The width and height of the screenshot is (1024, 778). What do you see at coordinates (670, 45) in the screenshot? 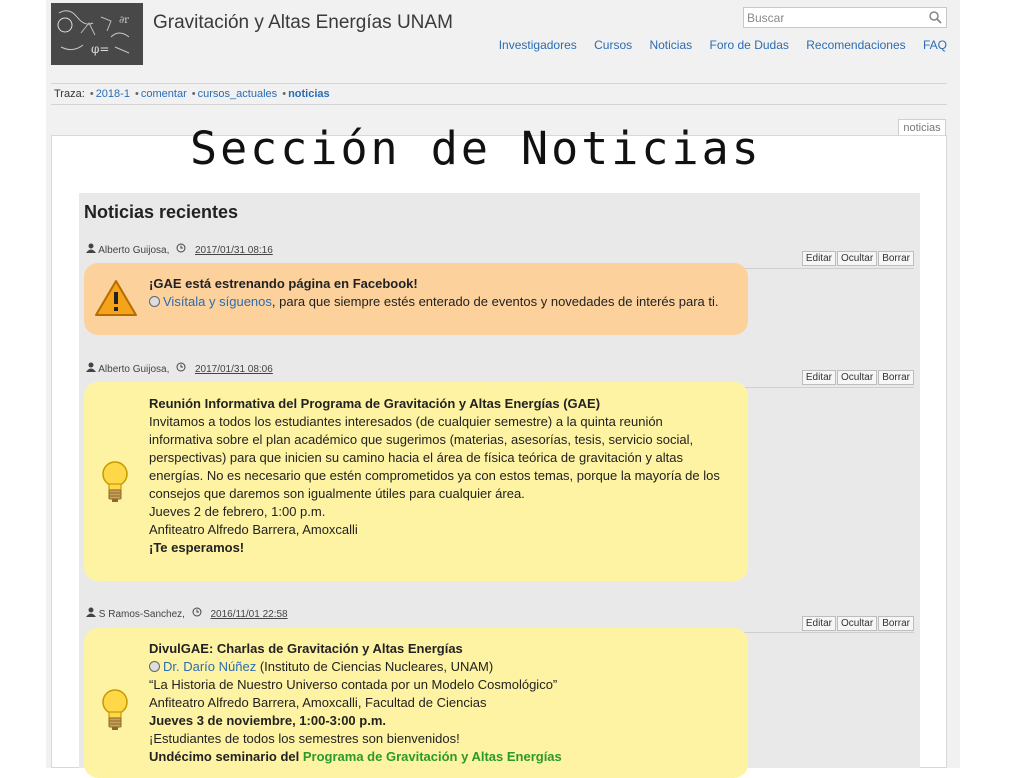
I see `nav-noticias: Noticias` at bounding box center [670, 45].